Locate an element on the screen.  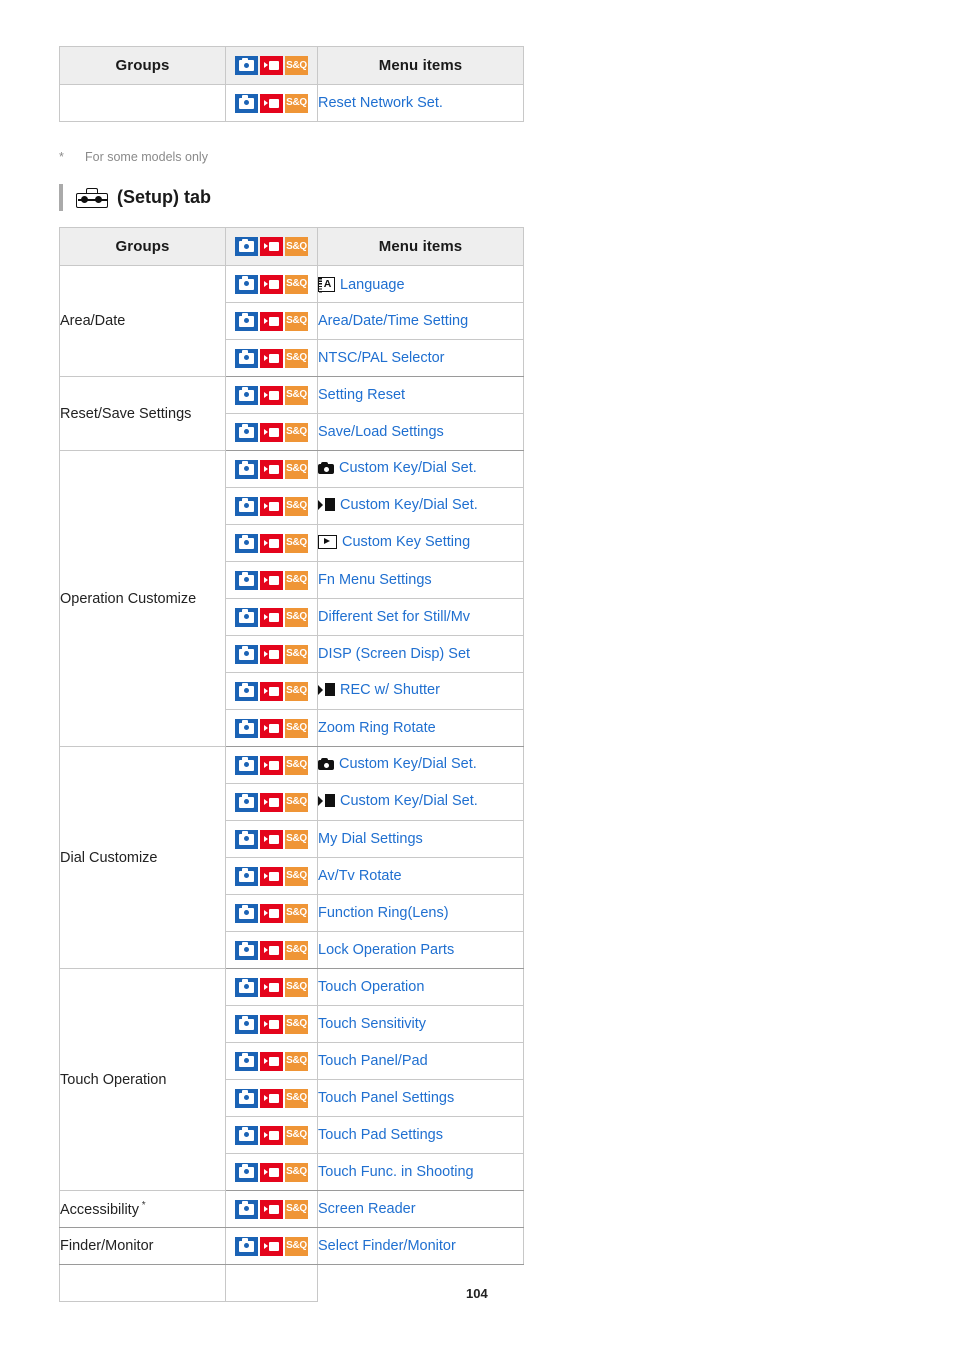
menu-item-cell: REC w/ Shutter is located at coordinates (420, 691).